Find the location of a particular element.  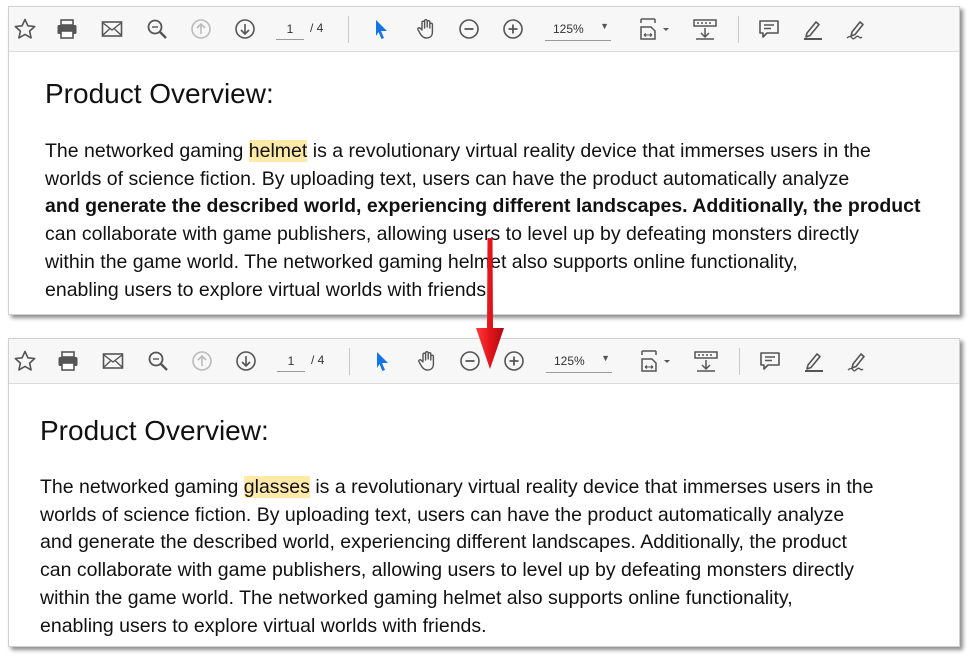

highlighted-word: helmet is located at coordinates (278, 151).